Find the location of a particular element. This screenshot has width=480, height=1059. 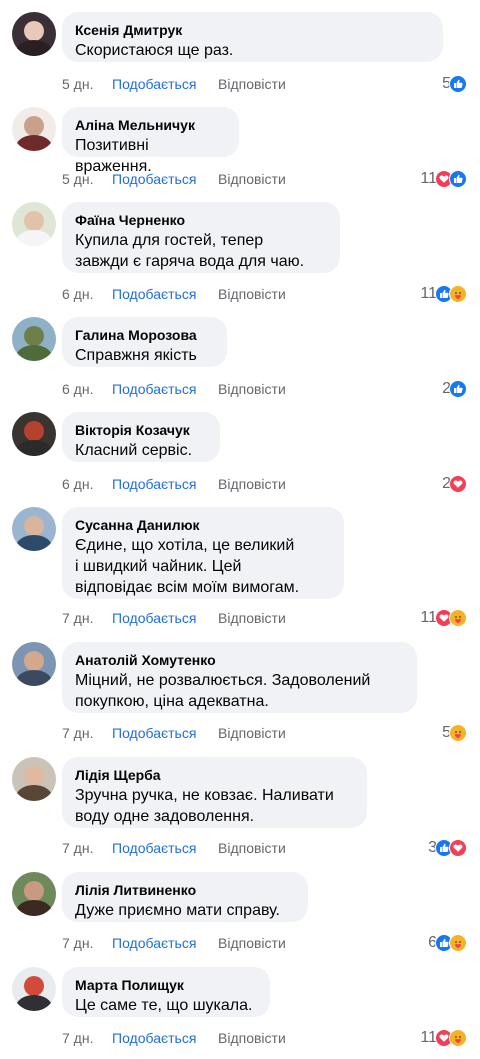

comment-text: Це саме те, що шукала. is located at coordinates (164, 1005).